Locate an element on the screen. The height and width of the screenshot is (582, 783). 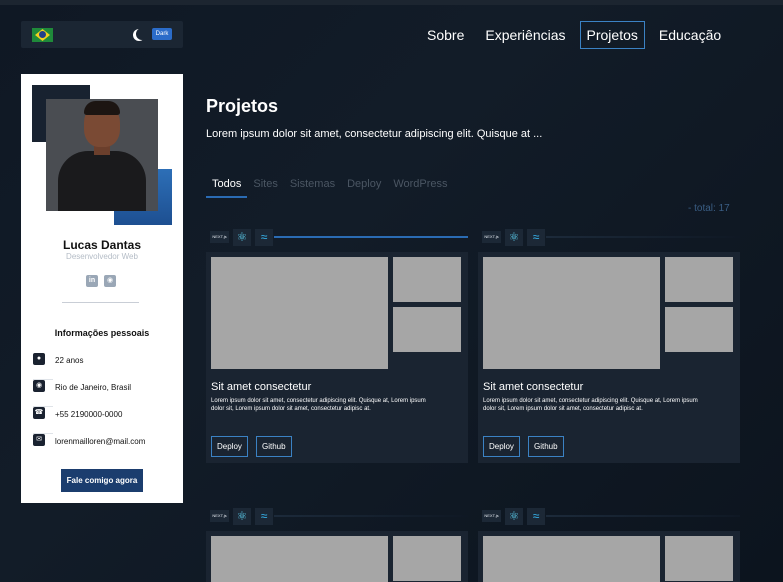
profile-photo is located at coordinates (102, 155).